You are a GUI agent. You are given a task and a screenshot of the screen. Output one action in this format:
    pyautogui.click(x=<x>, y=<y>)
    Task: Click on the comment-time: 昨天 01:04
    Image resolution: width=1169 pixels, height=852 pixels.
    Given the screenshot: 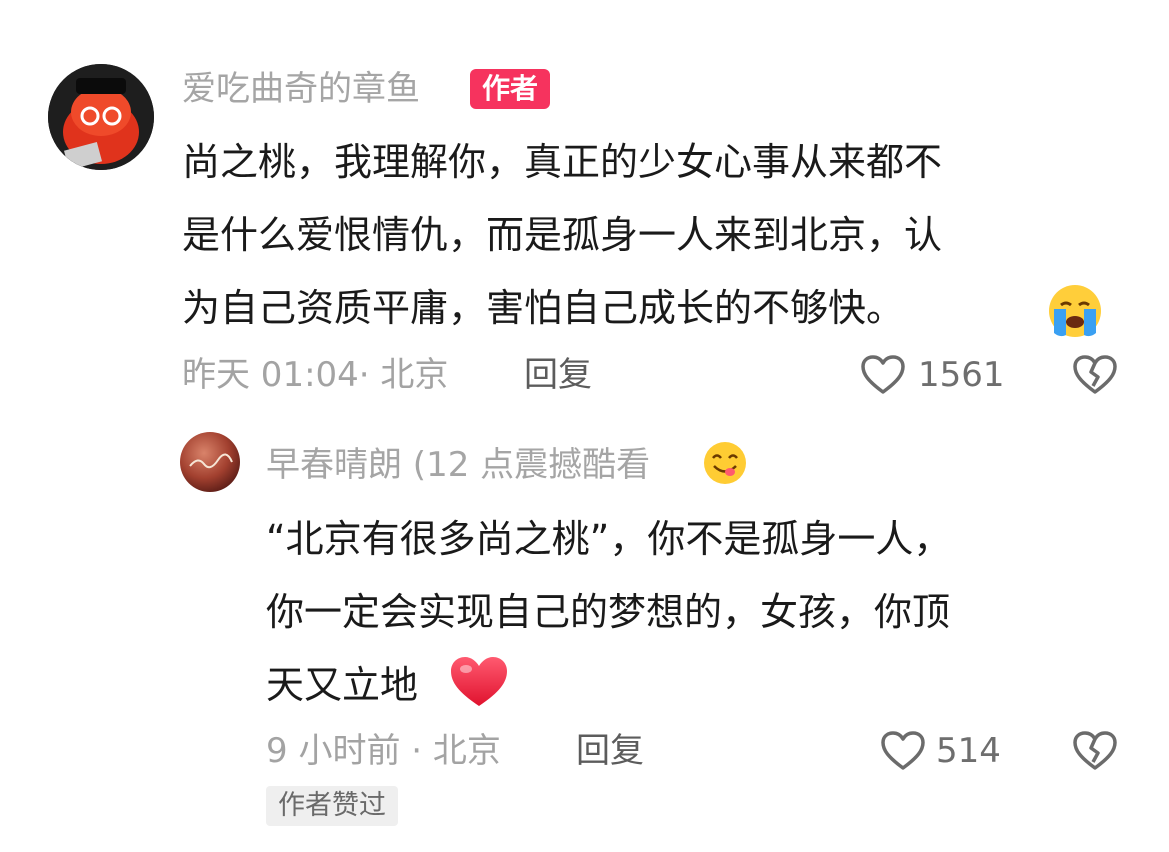 What is the action you would take?
    pyautogui.click(x=270, y=375)
    